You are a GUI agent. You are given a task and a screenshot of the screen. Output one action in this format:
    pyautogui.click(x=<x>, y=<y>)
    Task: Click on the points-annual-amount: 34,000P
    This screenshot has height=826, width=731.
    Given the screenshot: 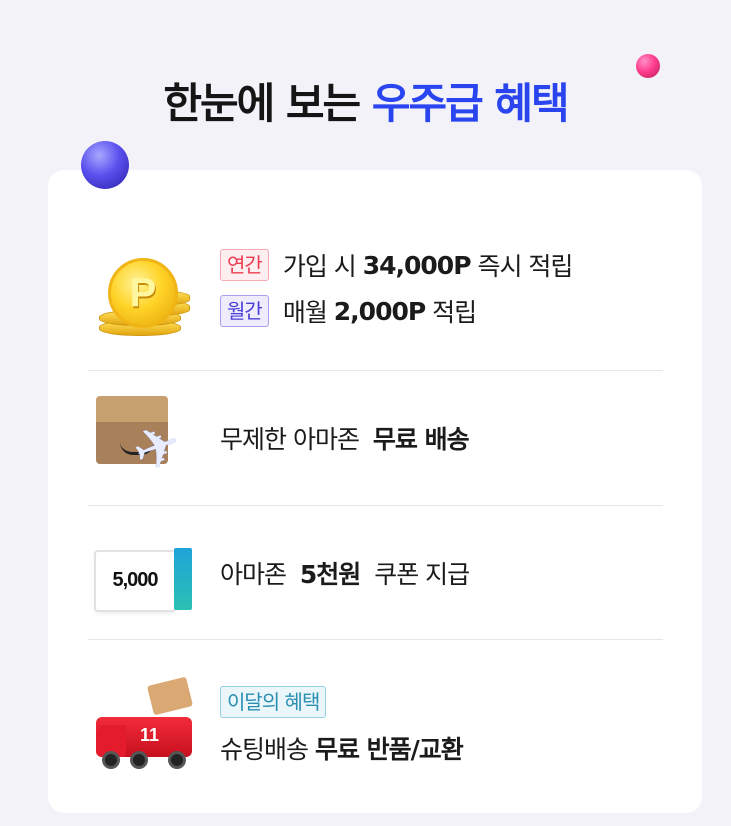 What is the action you would take?
    pyautogui.click(x=417, y=265)
    